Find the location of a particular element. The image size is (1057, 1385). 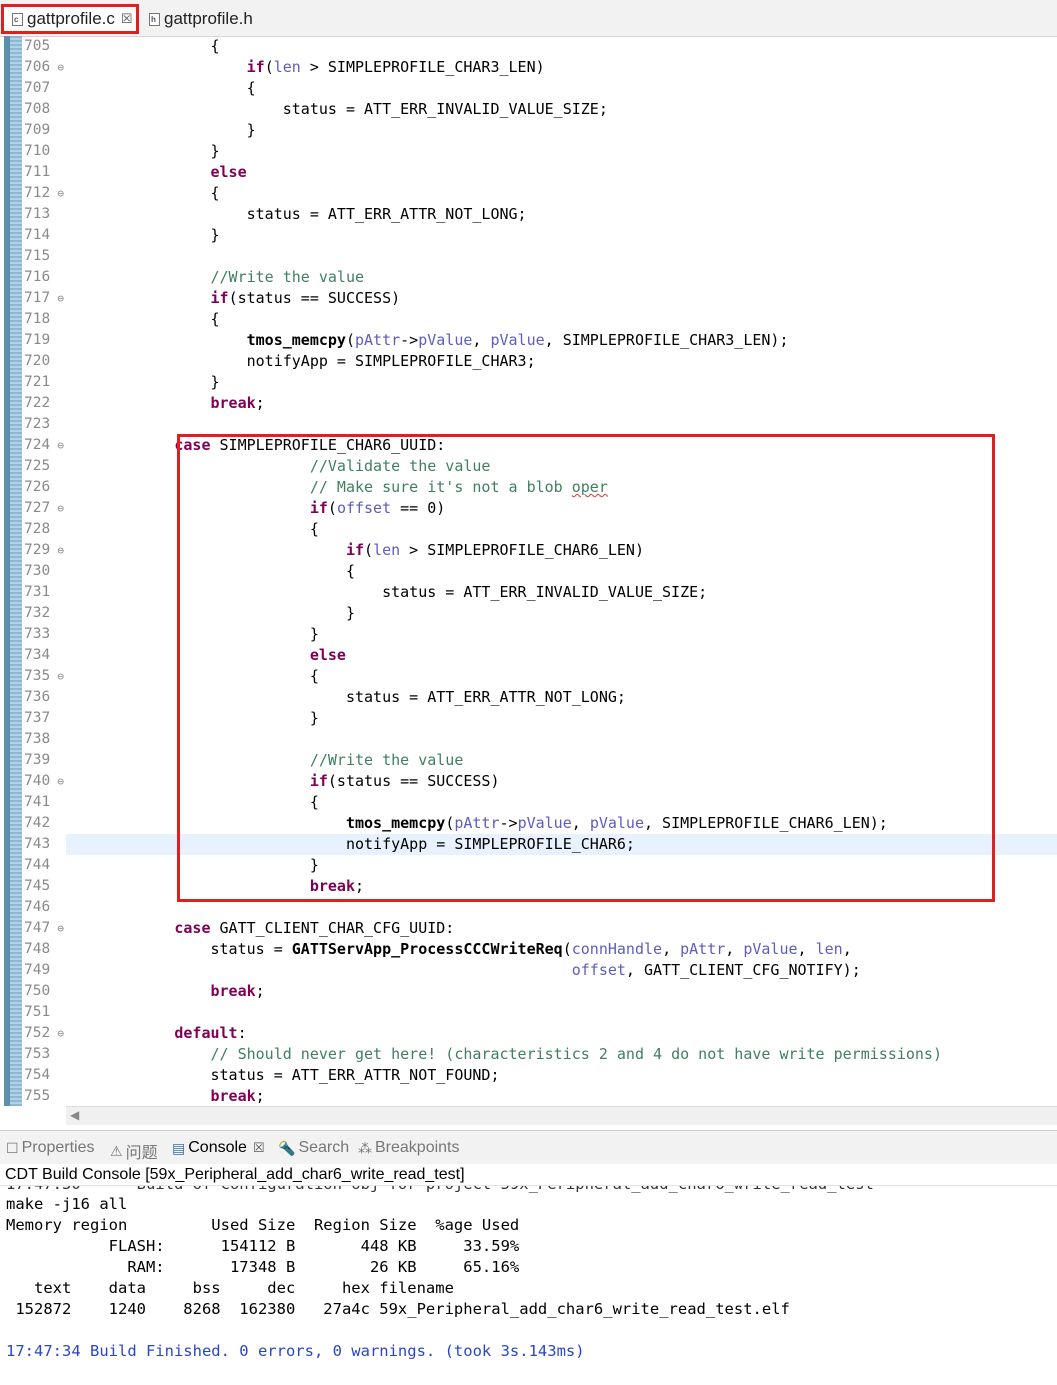

code-line: if(offset == 0) is located at coordinates (561, 508).